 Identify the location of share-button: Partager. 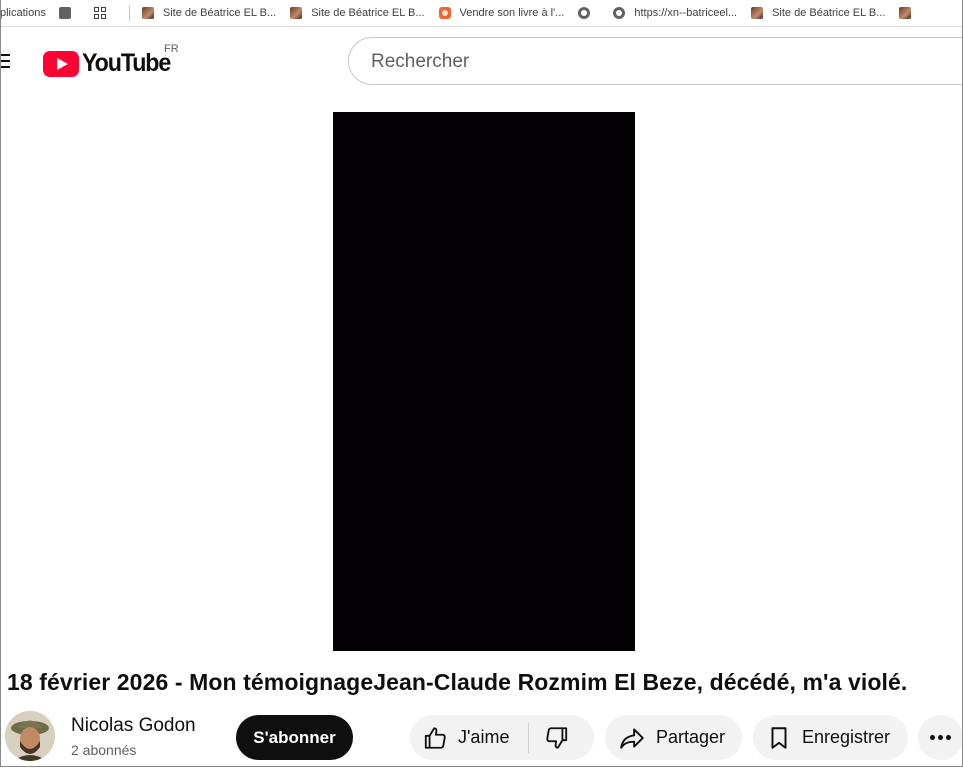
(673, 737).